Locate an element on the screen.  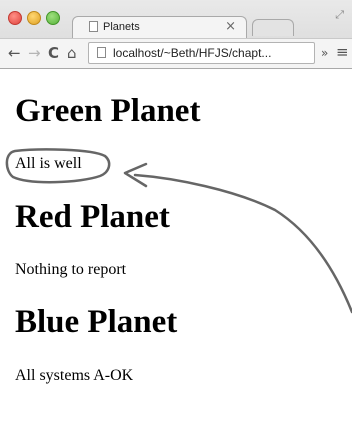
green-planet-status: All is well is located at coordinates (48, 163).